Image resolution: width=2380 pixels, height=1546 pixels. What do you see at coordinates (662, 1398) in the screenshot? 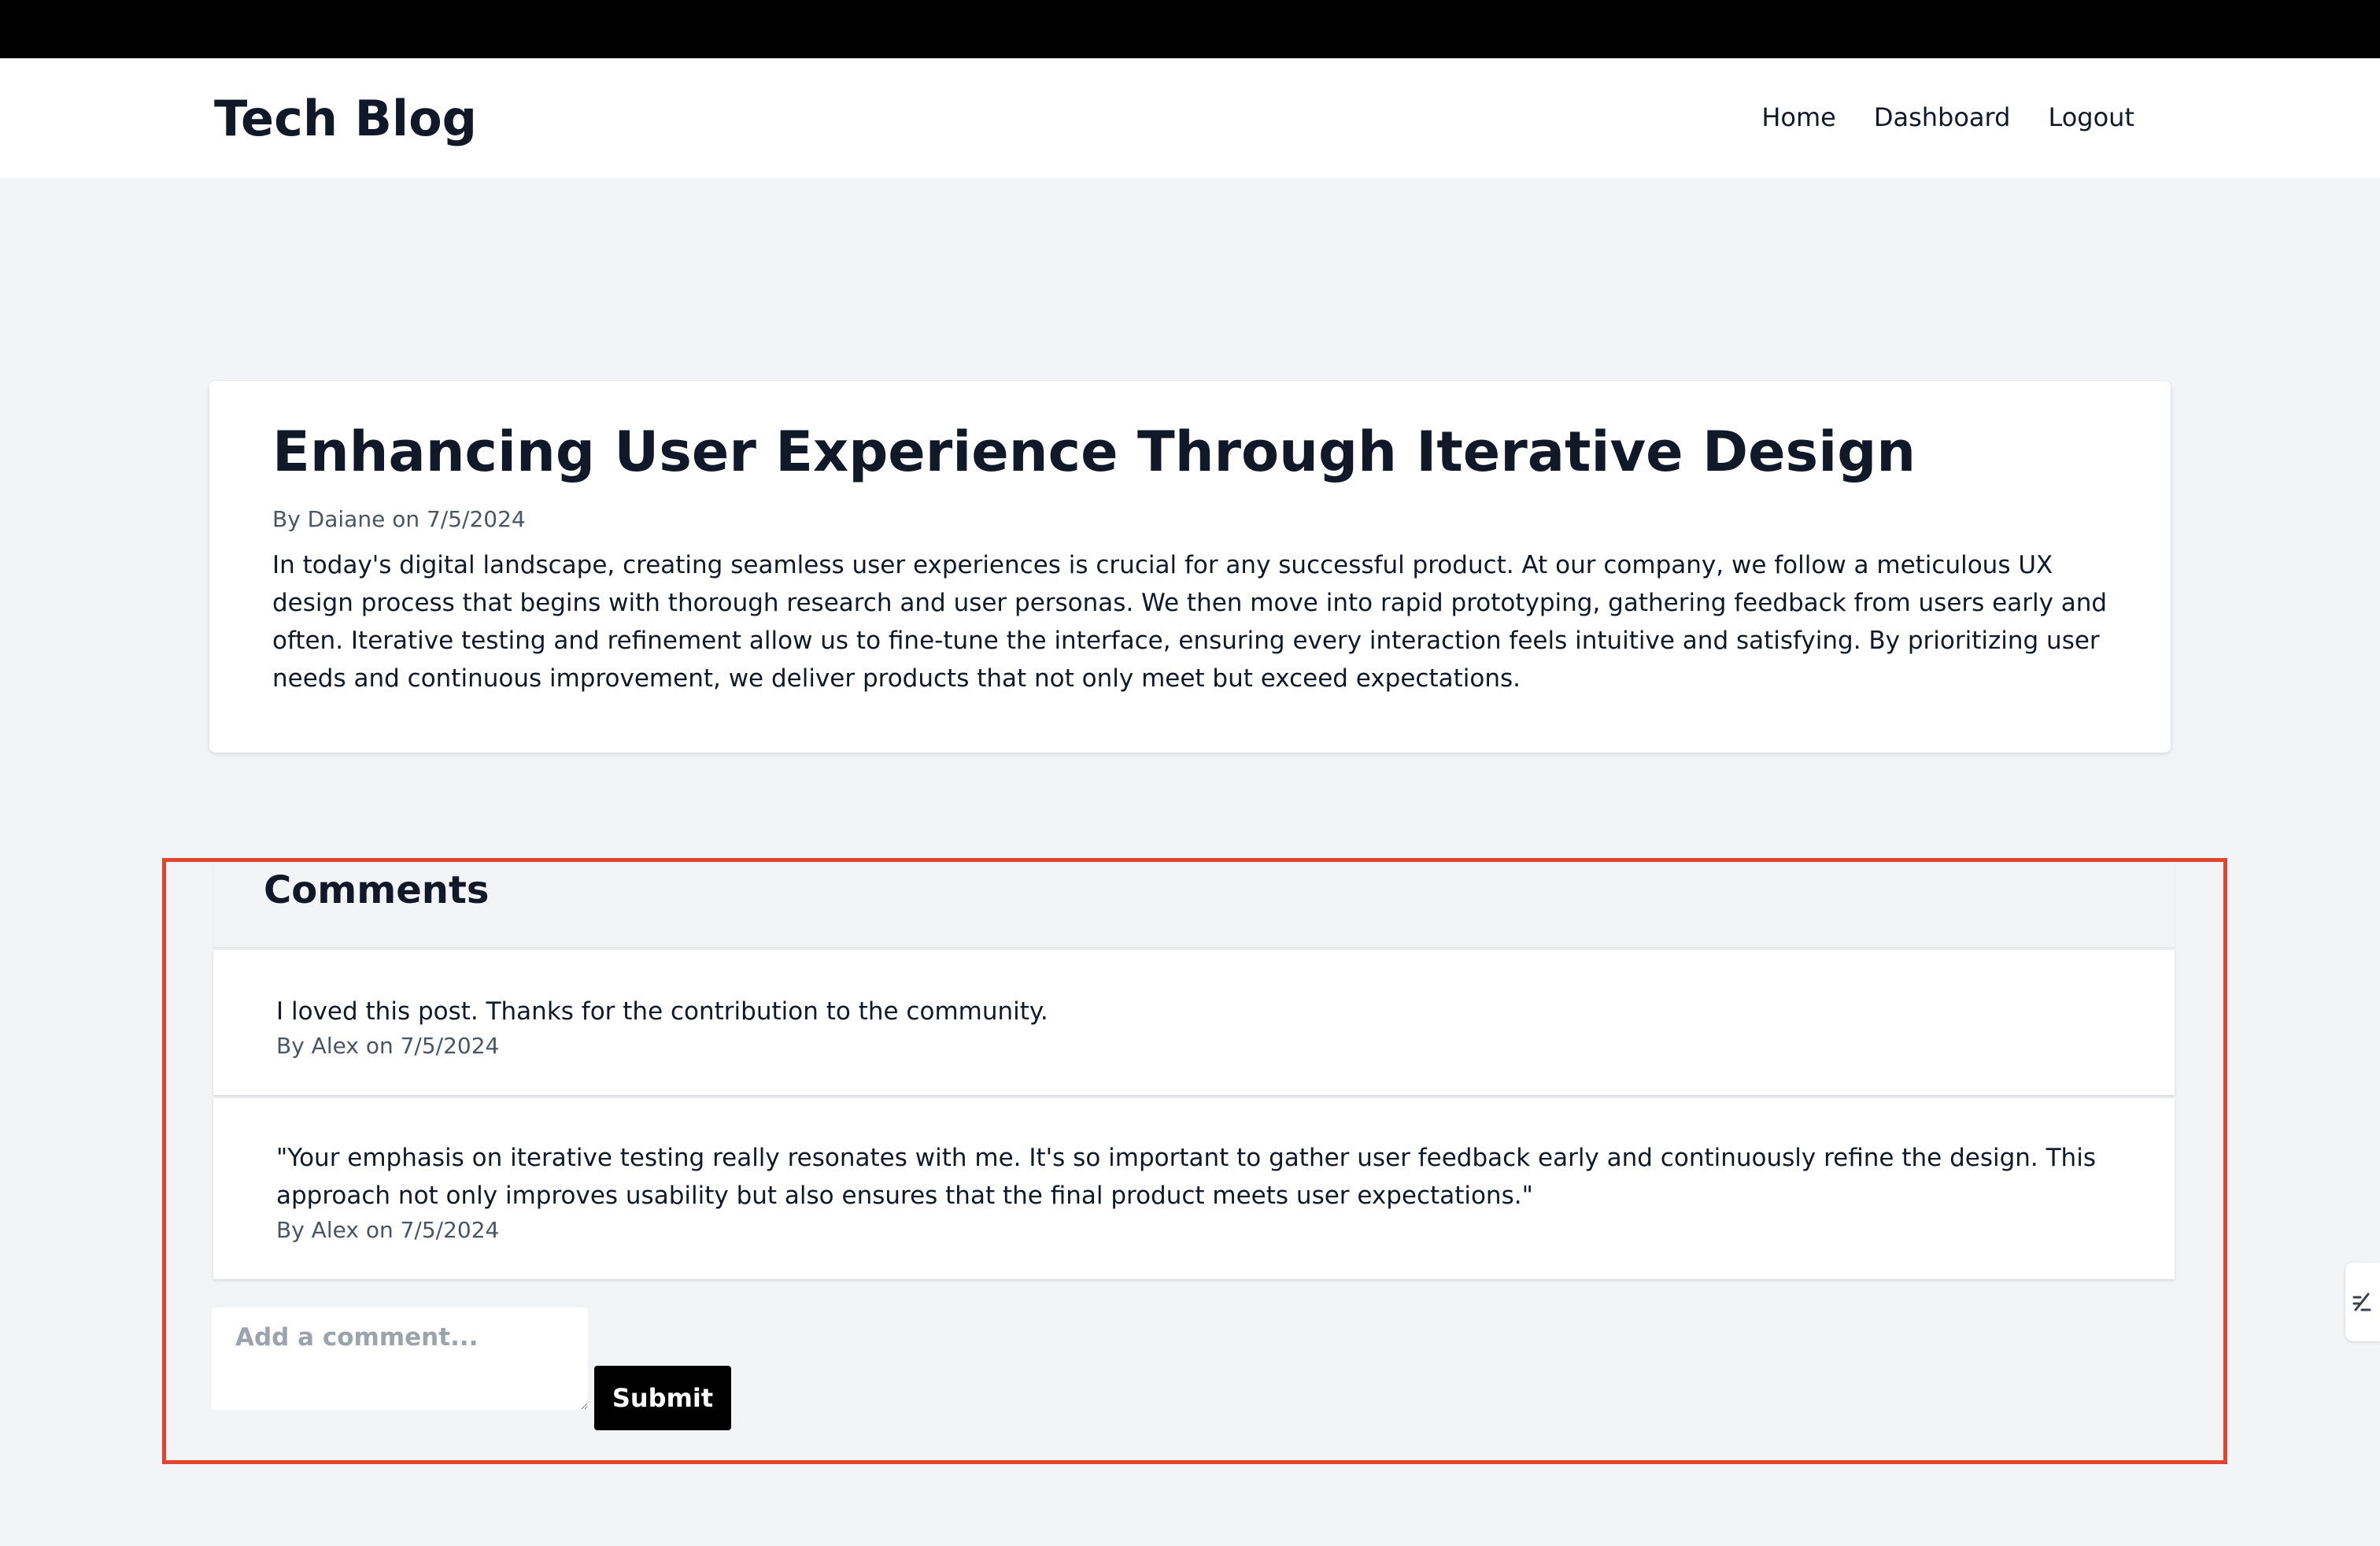
I see `submit-button: Submit` at bounding box center [662, 1398].